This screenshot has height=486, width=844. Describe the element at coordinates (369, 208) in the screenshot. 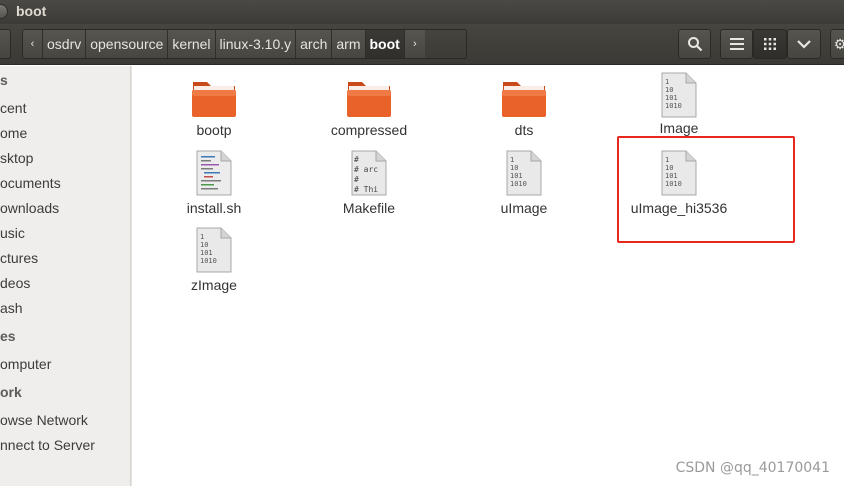

I see `file-name: Makefile` at that location.